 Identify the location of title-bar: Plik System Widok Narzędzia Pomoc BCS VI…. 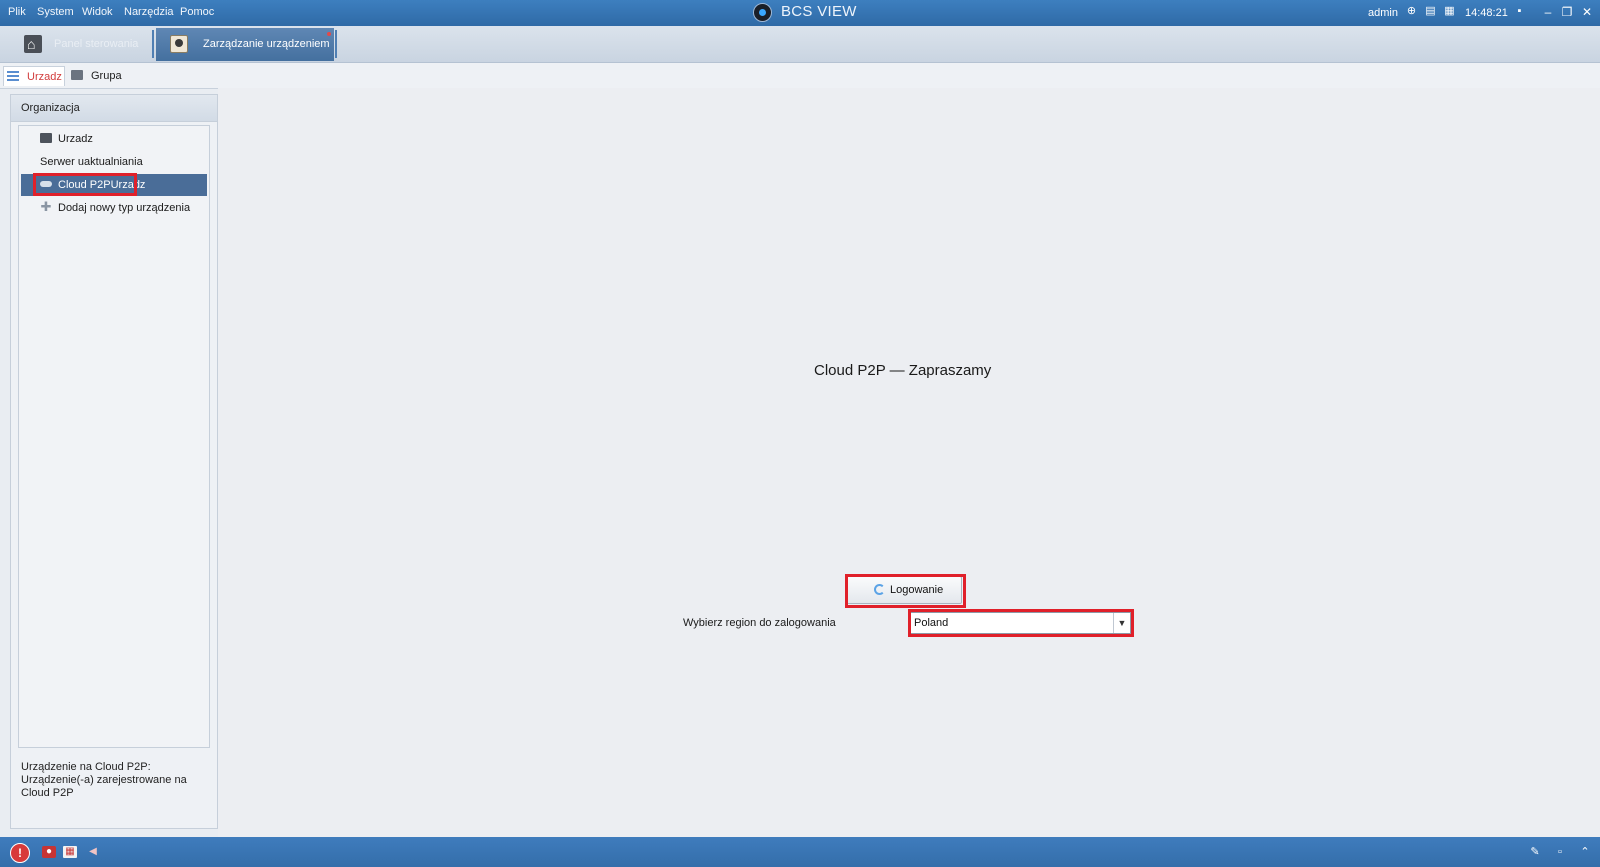
(800, 13).